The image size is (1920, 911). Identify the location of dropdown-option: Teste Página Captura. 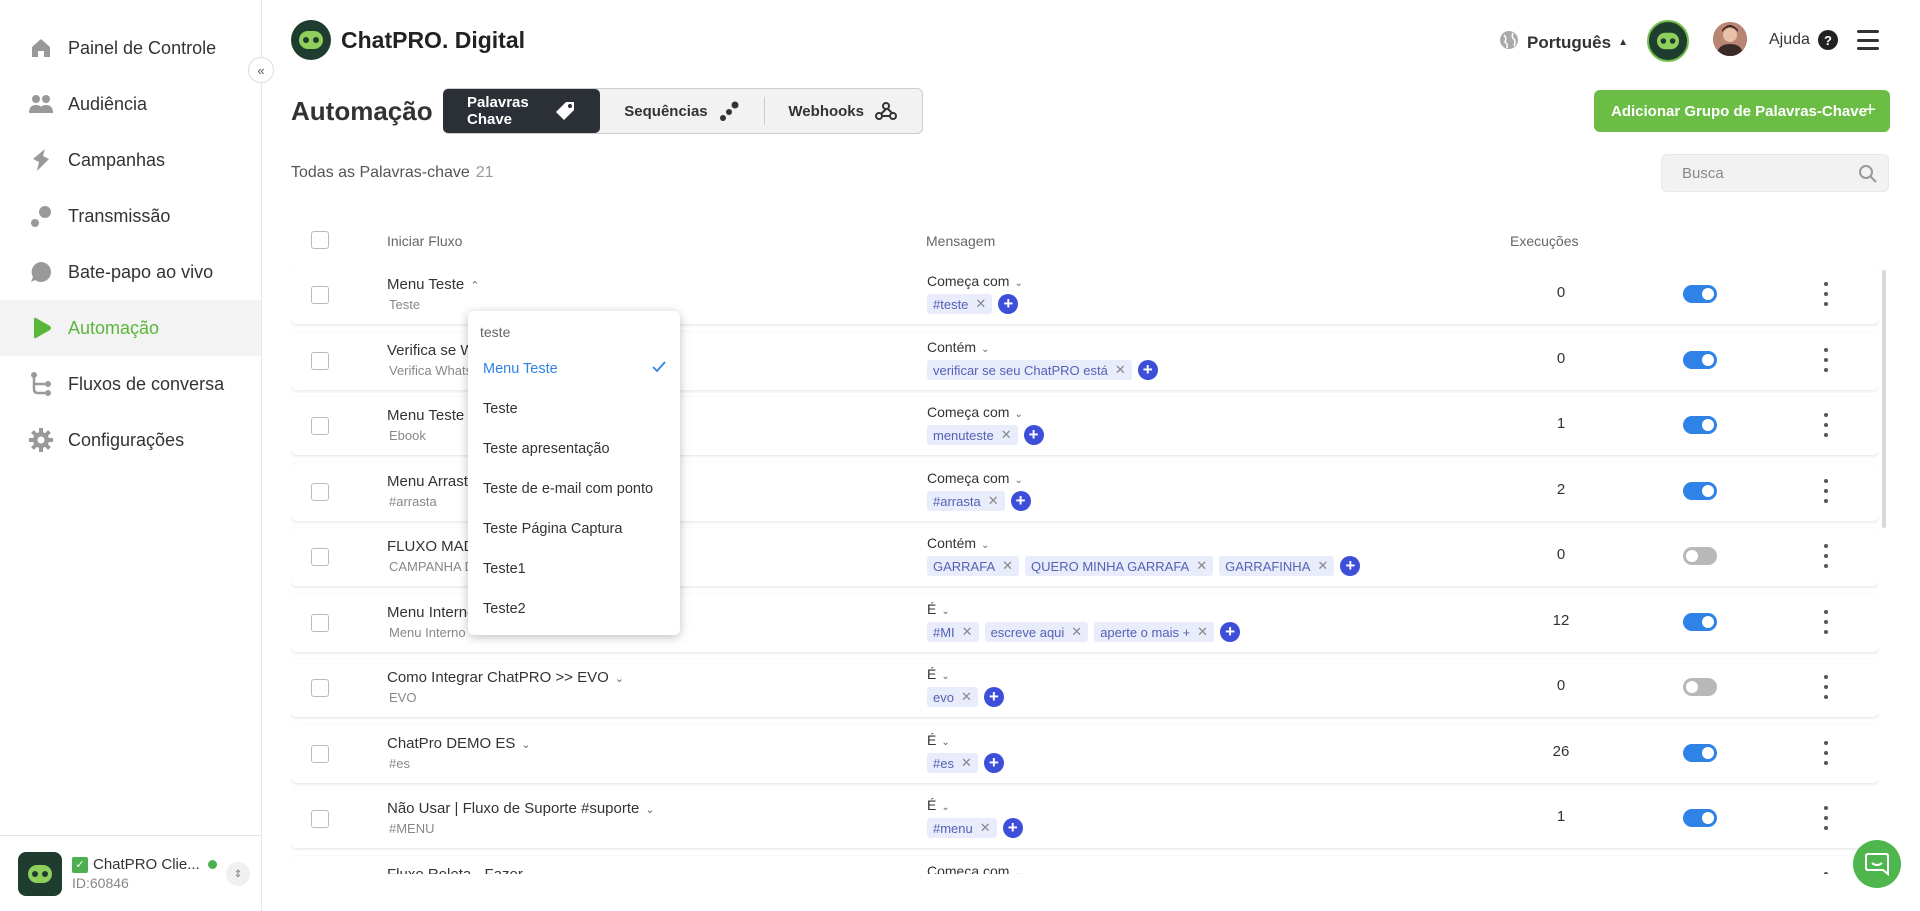
(574, 529).